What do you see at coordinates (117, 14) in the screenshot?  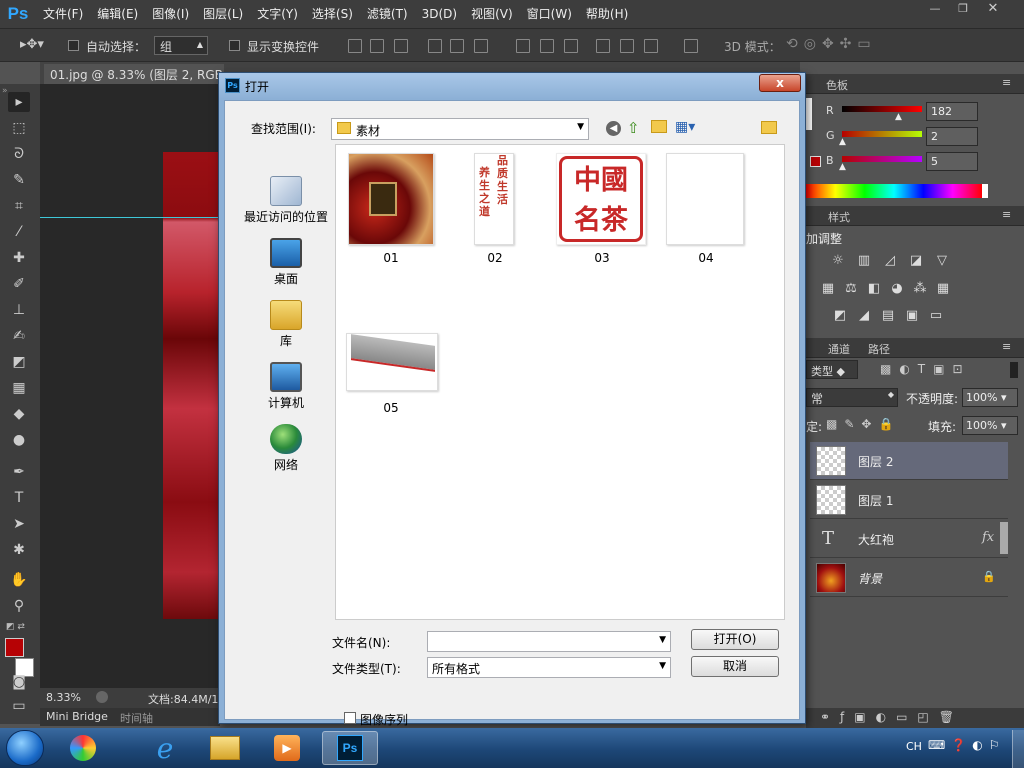 I see `menu-item-1: 编辑(E)` at bounding box center [117, 14].